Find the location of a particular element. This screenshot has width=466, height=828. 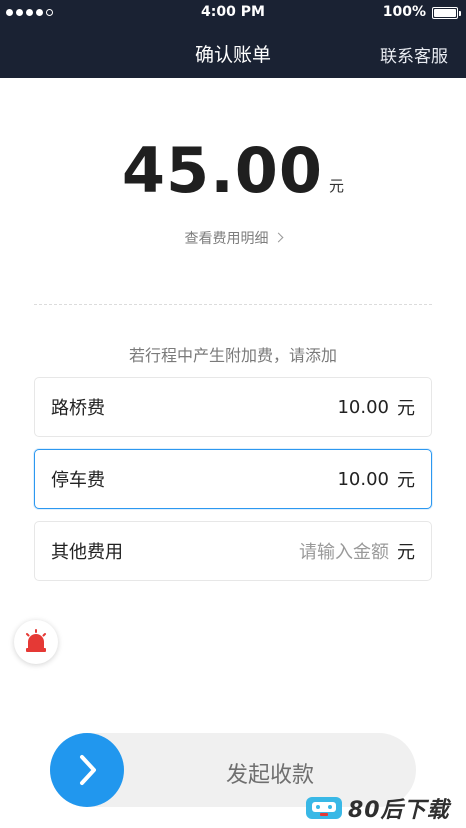

fee-row-toll: 路桥费 10.00 元 is located at coordinates (233, 407).